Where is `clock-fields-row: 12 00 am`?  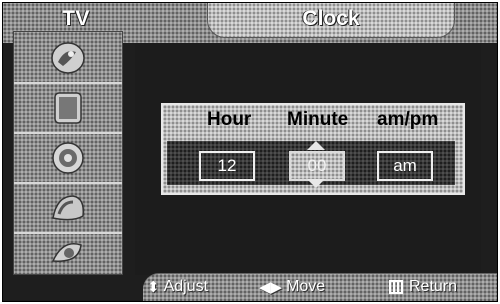 clock-fields-row: 12 00 am is located at coordinates (311, 164).